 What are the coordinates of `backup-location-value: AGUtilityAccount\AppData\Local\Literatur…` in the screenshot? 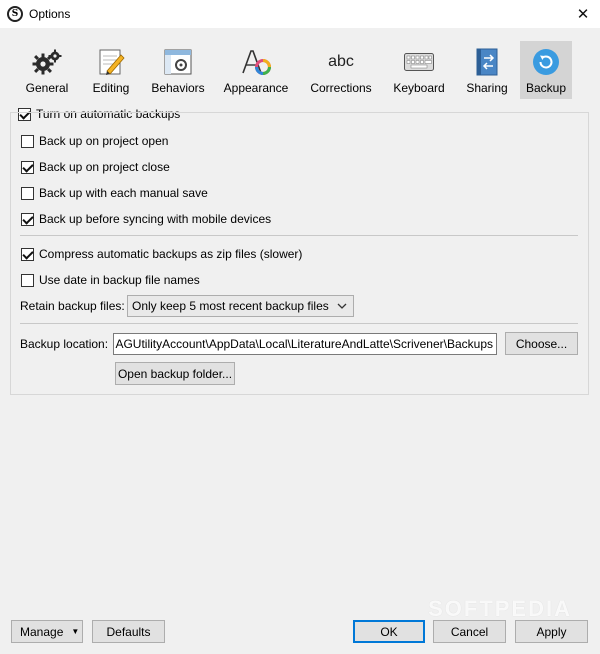 It's located at (304, 344).